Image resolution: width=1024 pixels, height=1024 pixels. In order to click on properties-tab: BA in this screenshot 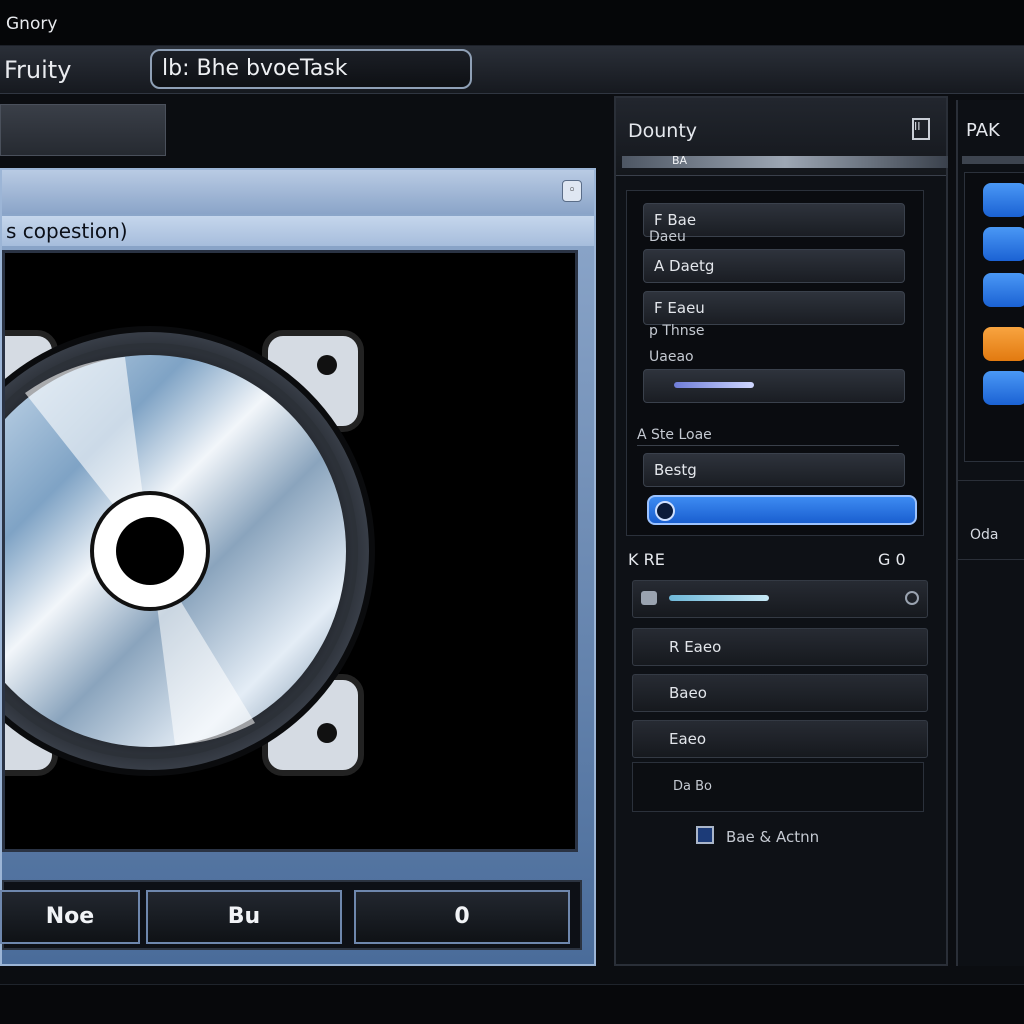, I will do `click(785, 161)`.